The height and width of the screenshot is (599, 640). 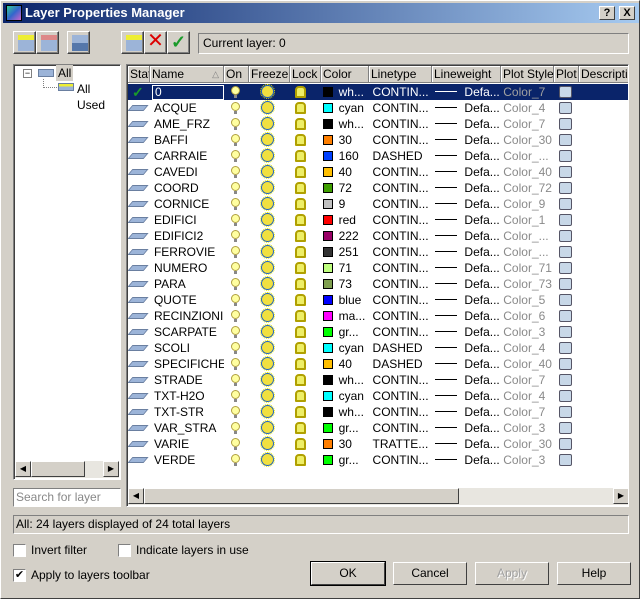 What do you see at coordinates (183, 551) in the screenshot?
I see `indicate-layers-in-use-checkbox: Indicate layers in use` at bounding box center [183, 551].